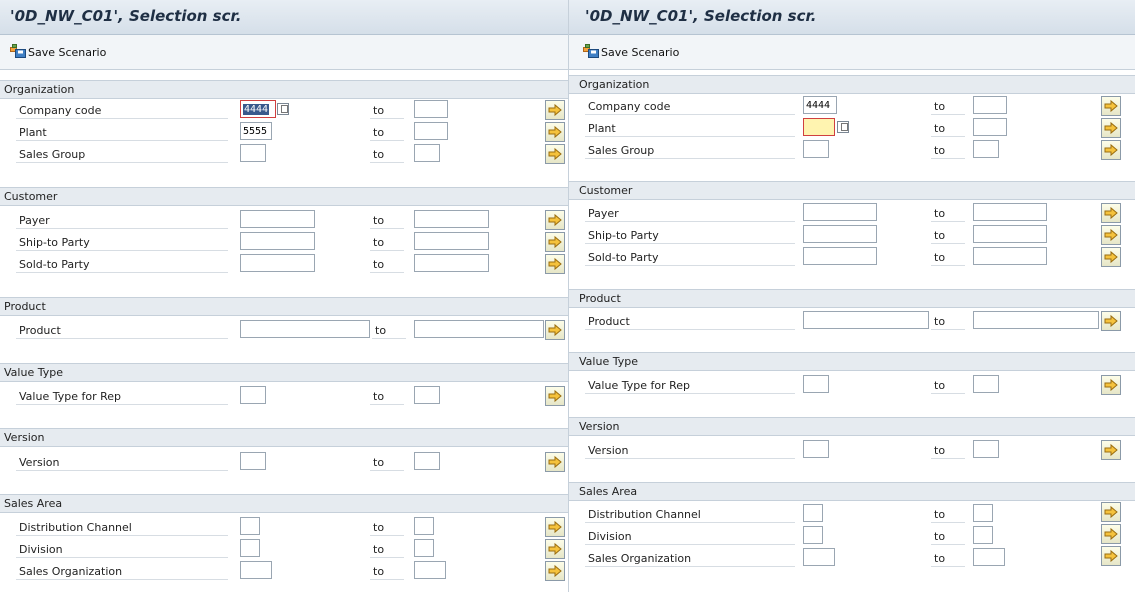 The width and height of the screenshot is (1135, 592). I want to click on field-label-payer: Payer, so click(690, 213).